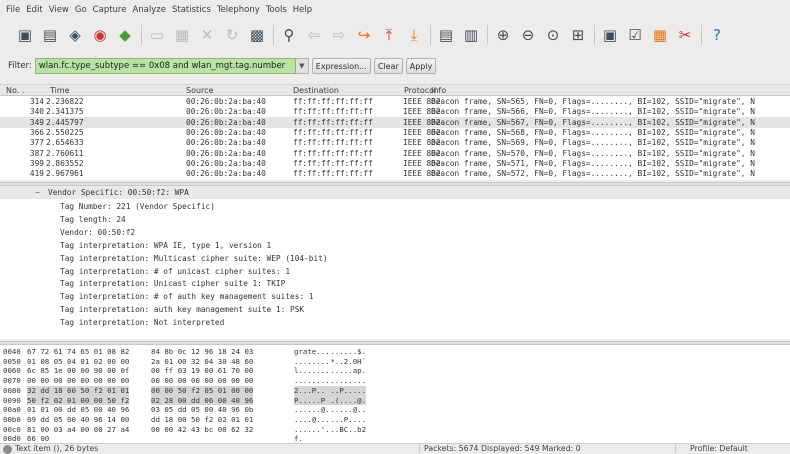 Image resolution: width=790 pixels, height=454 pixels. I want to click on column-header-no: No. ., so click(15, 90).